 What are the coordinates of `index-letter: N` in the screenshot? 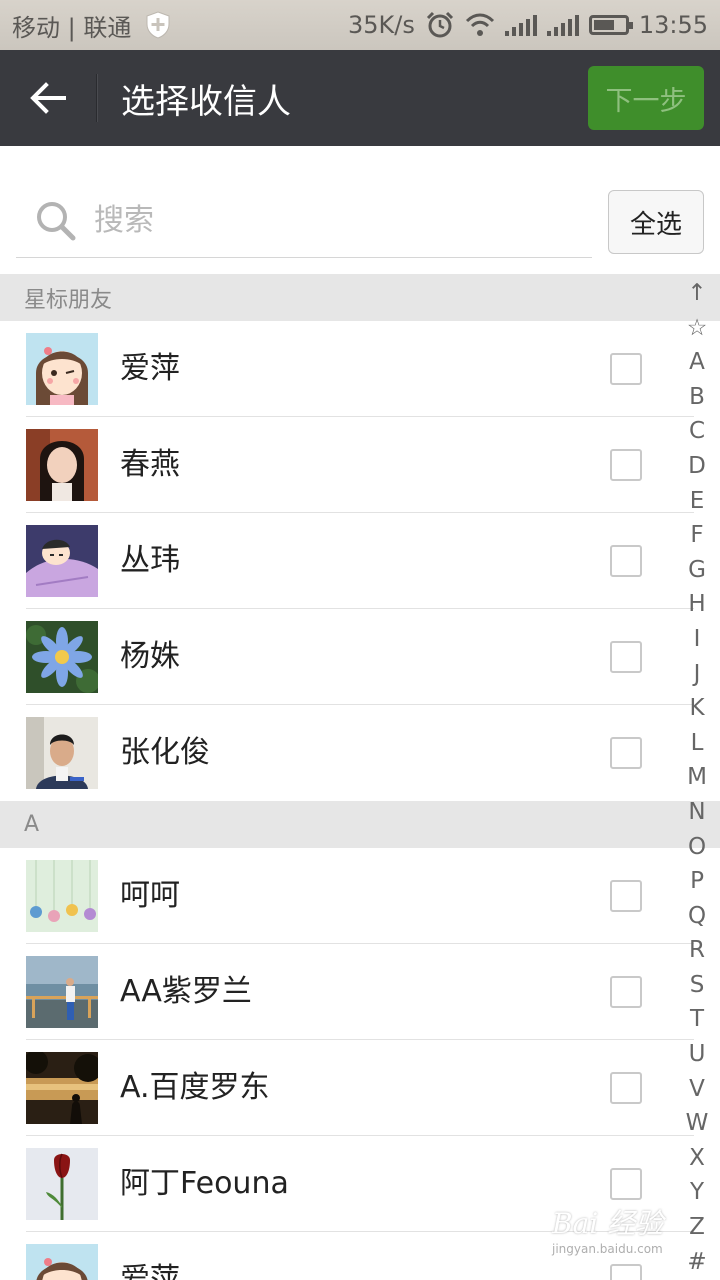 It's located at (696, 812).